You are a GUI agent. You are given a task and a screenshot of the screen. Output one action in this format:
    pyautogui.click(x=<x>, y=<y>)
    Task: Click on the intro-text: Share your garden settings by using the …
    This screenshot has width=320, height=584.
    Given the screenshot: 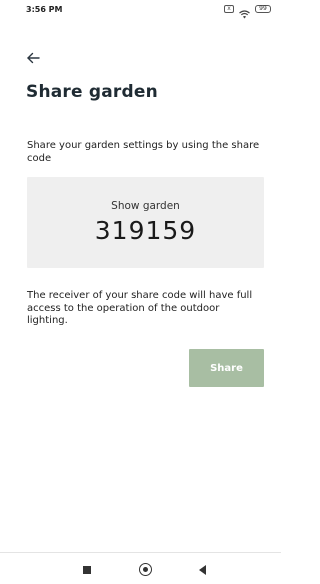 What is the action you would take?
    pyautogui.click(x=143, y=152)
    